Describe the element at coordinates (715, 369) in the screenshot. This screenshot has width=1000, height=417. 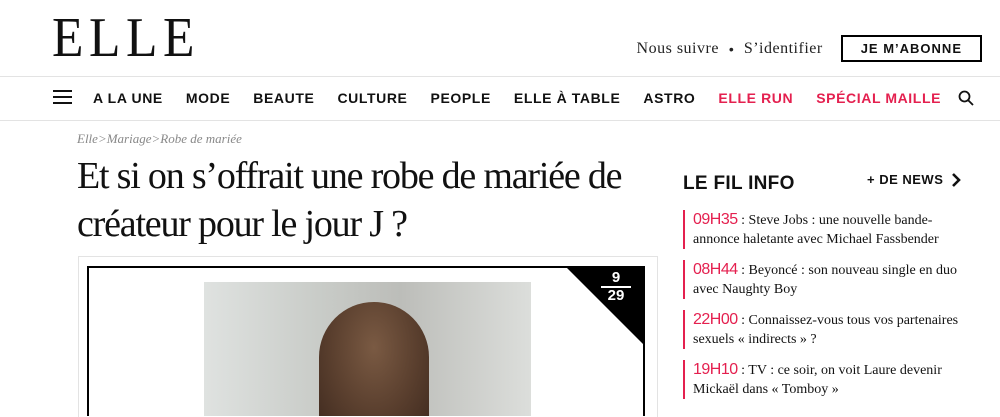
I see `news-time: 19H10` at that location.